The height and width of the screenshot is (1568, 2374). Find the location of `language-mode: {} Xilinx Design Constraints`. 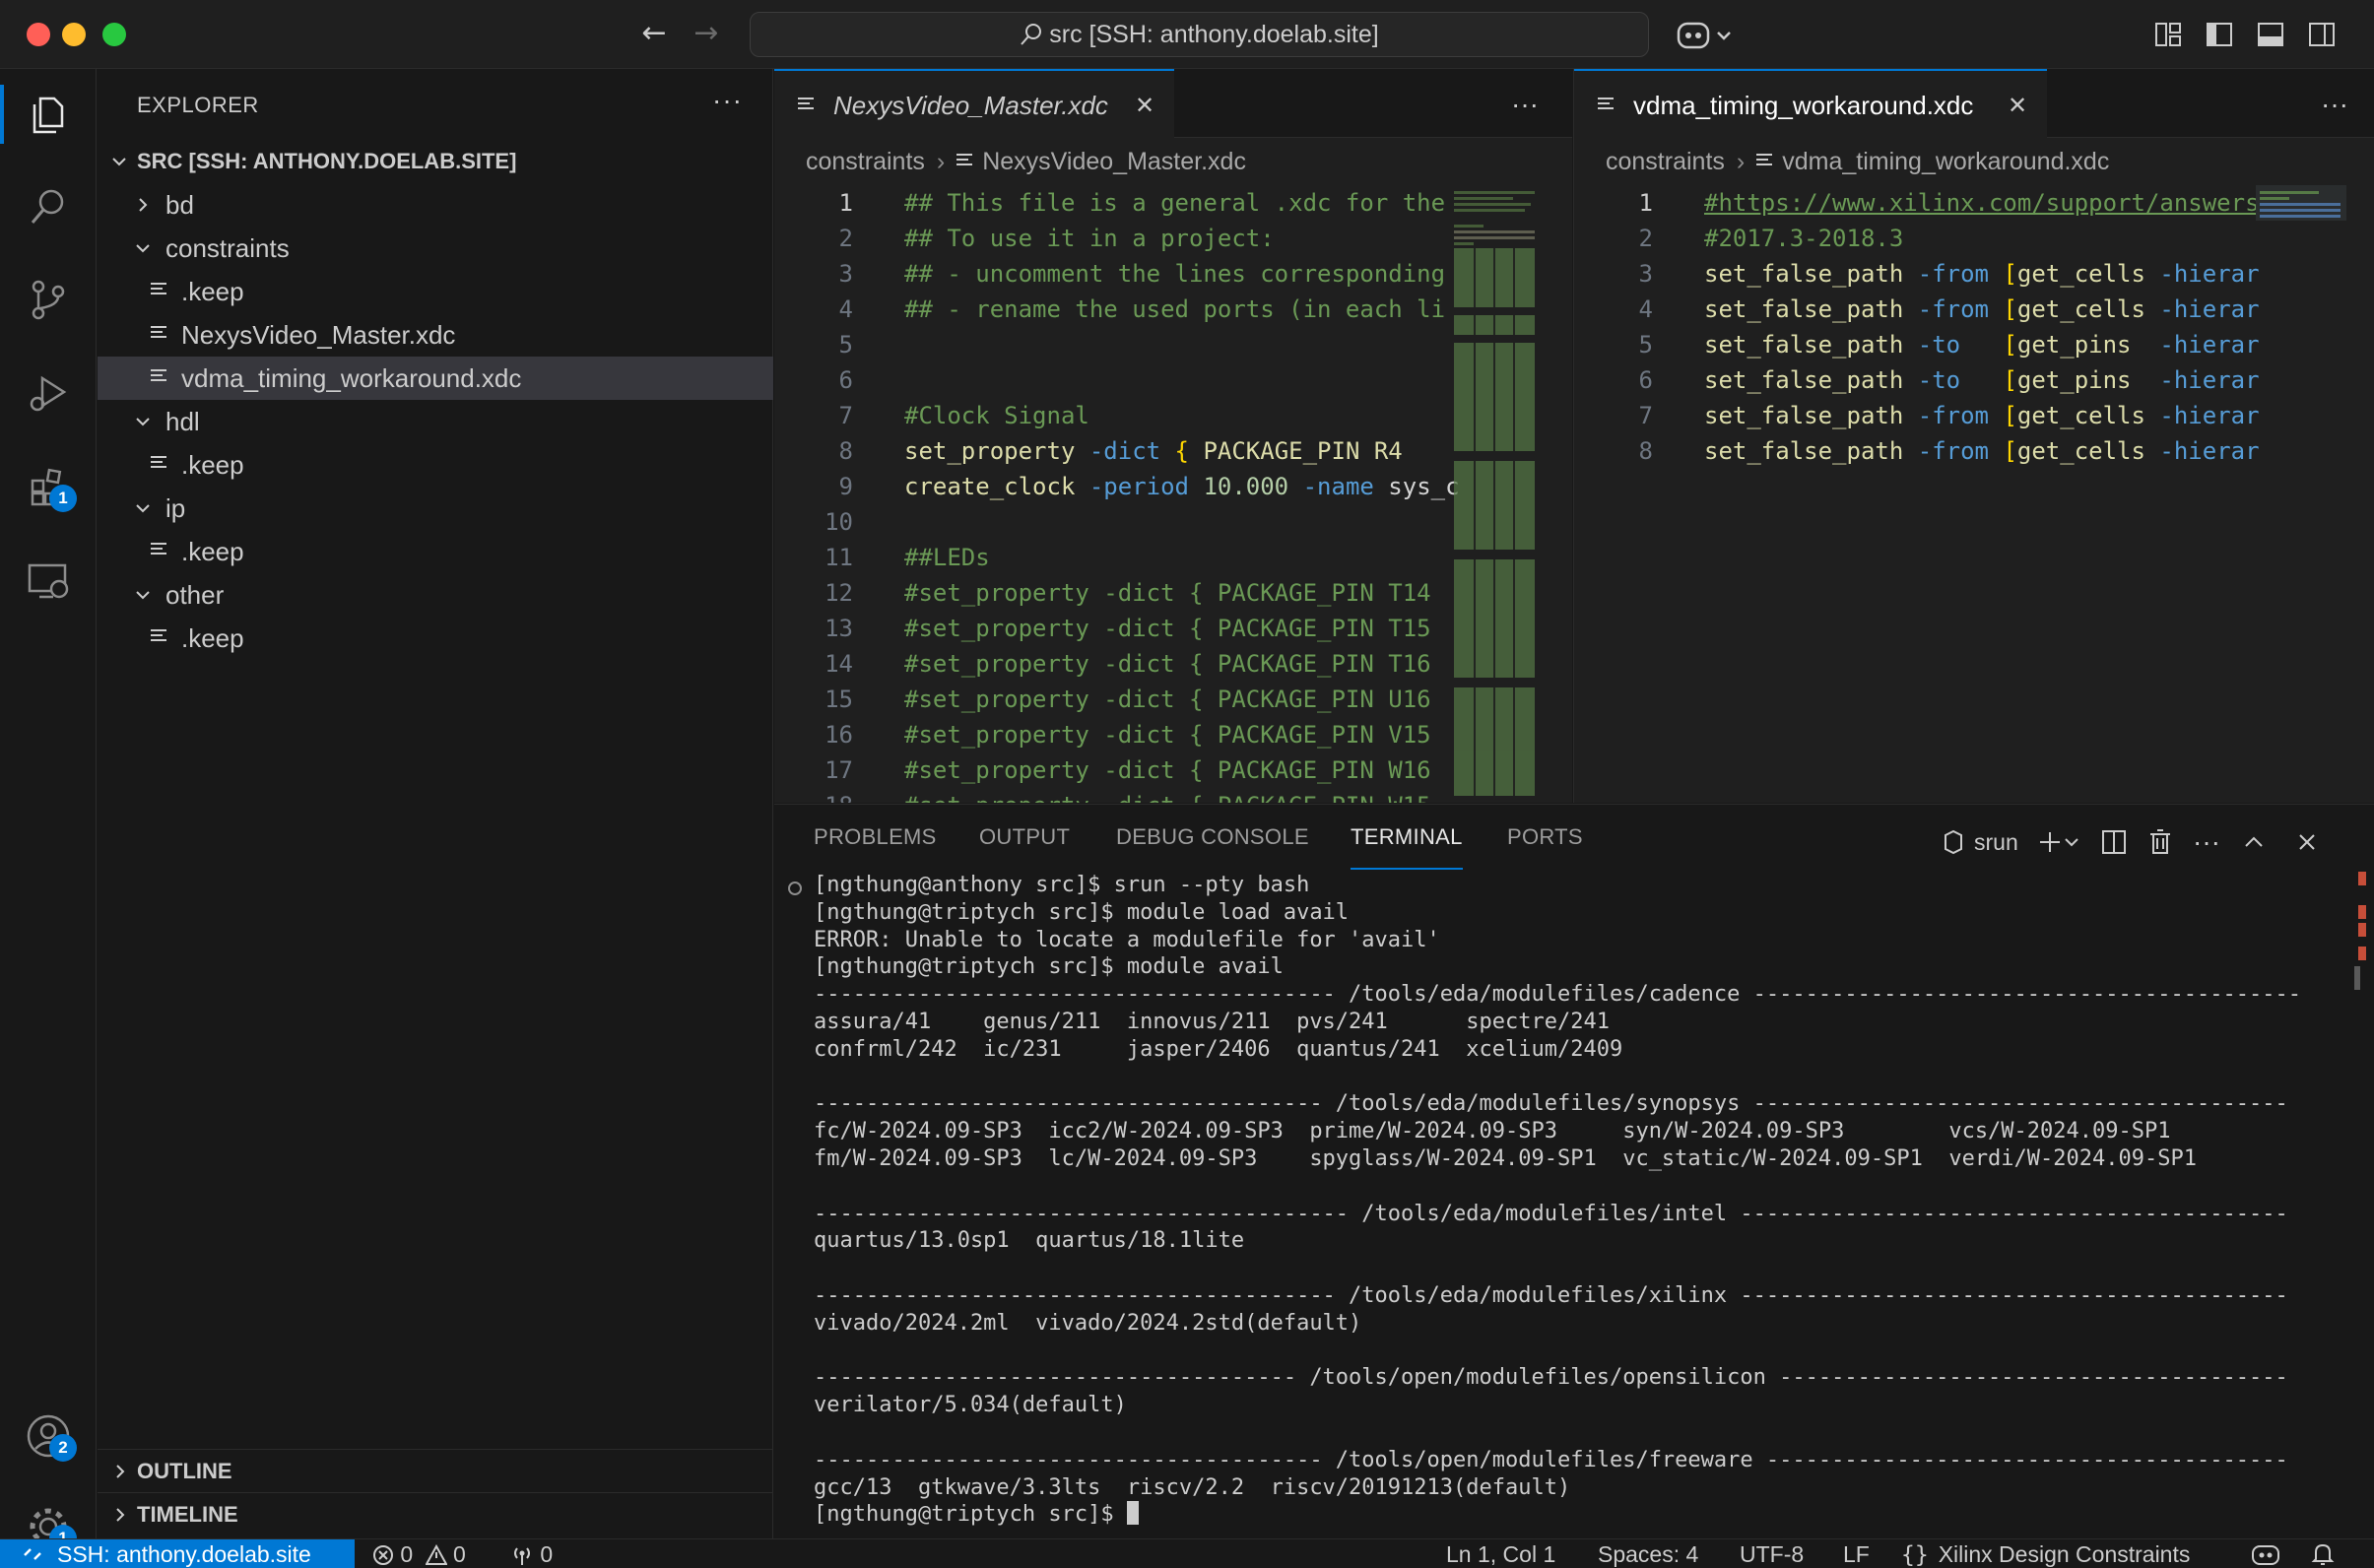

language-mode: {} Xilinx Design Constraints is located at coordinates (2045, 1554).